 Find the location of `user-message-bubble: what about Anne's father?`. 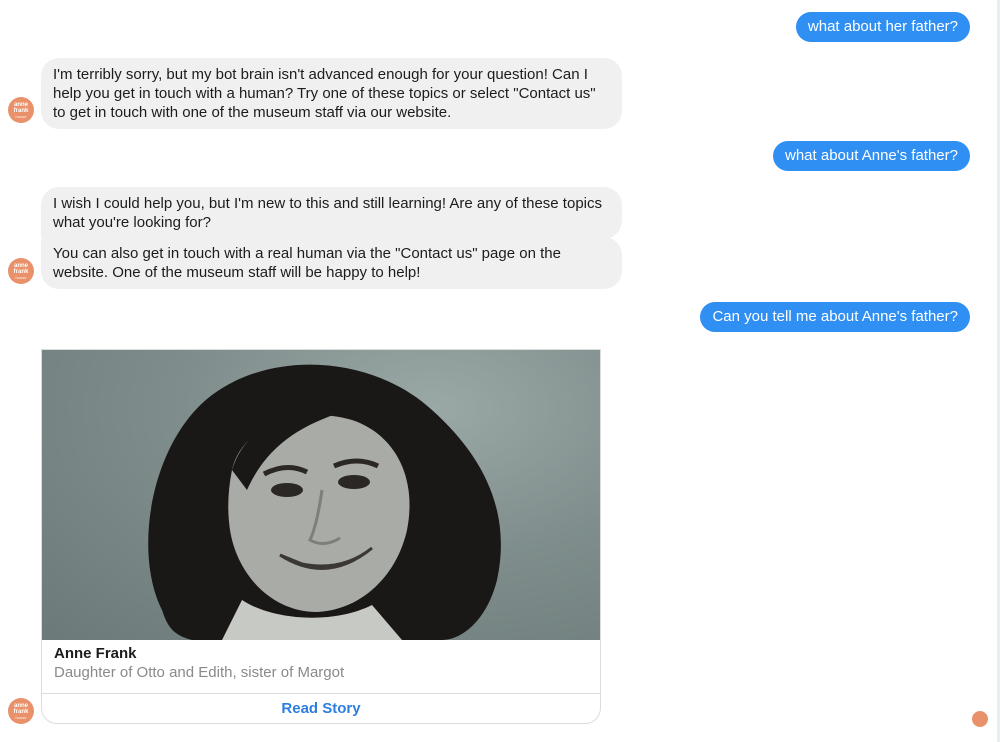

user-message-bubble: what about Anne's father? is located at coordinates (871, 156).